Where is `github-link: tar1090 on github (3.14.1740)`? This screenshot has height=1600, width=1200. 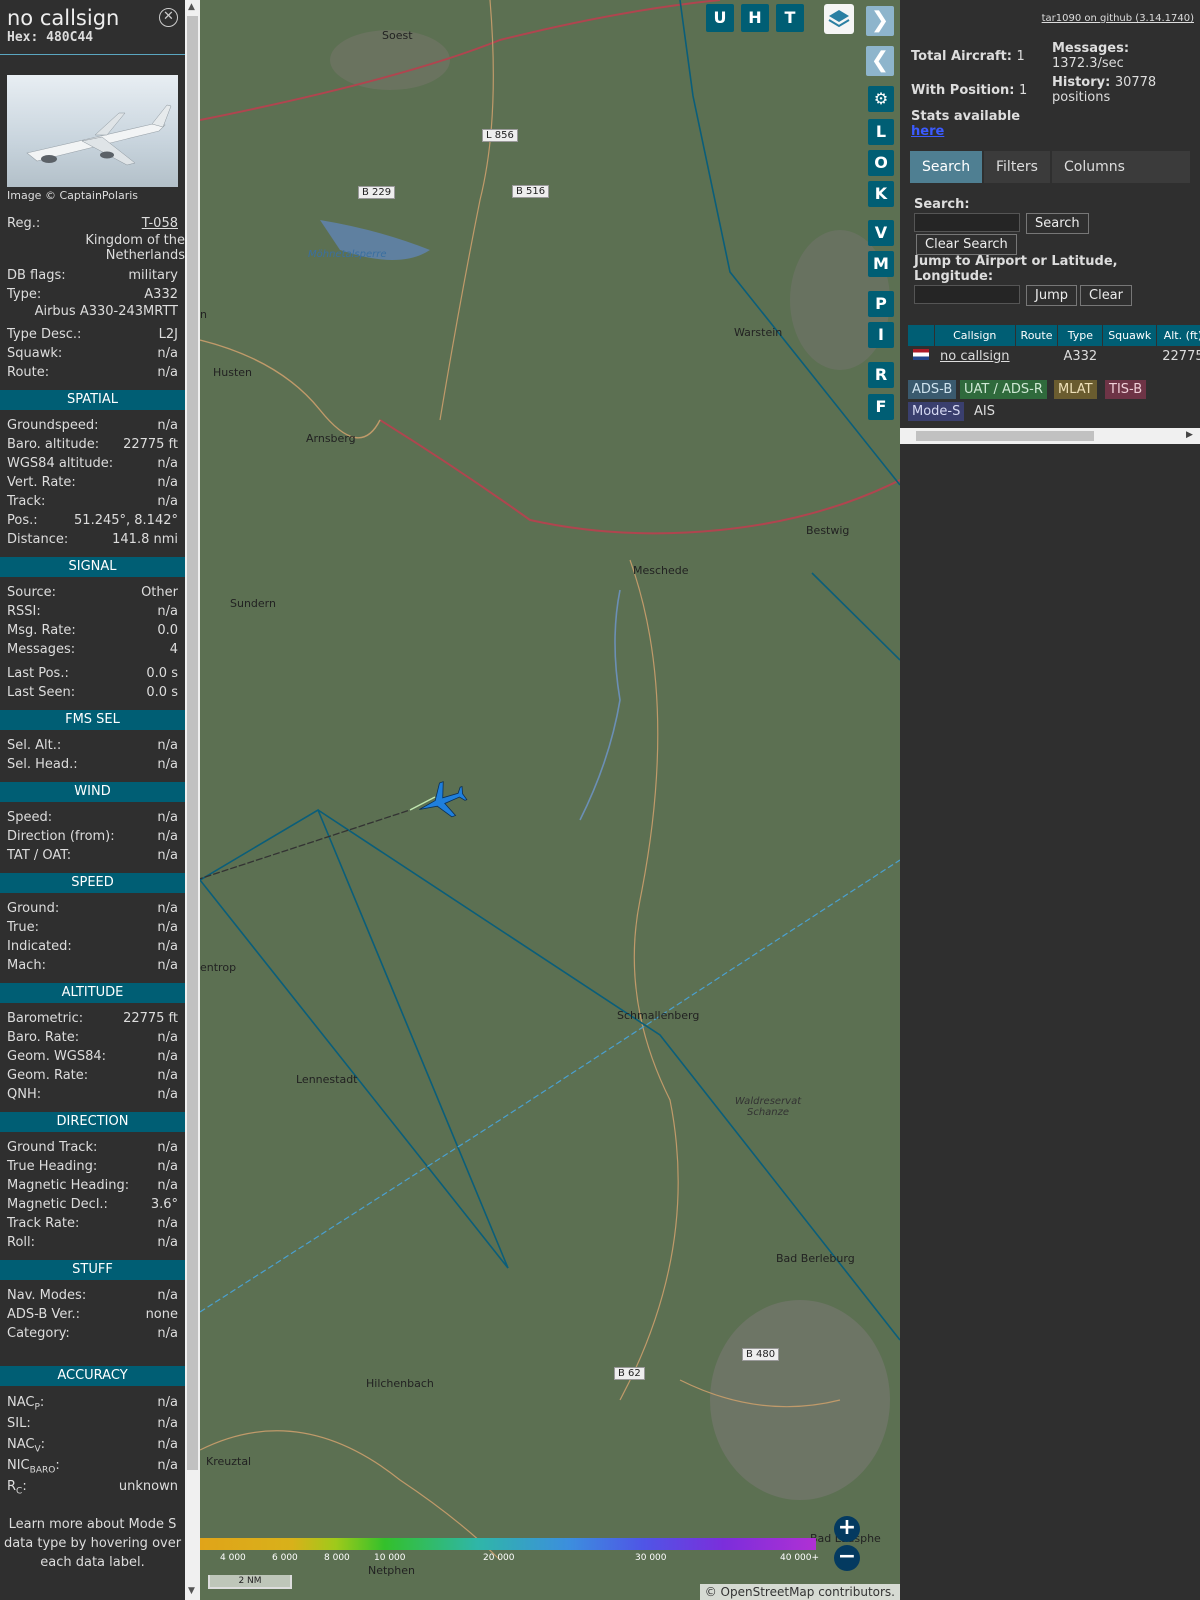
github-link: tar1090 on github (3.14.1740) is located at coordinates (1118, 18).